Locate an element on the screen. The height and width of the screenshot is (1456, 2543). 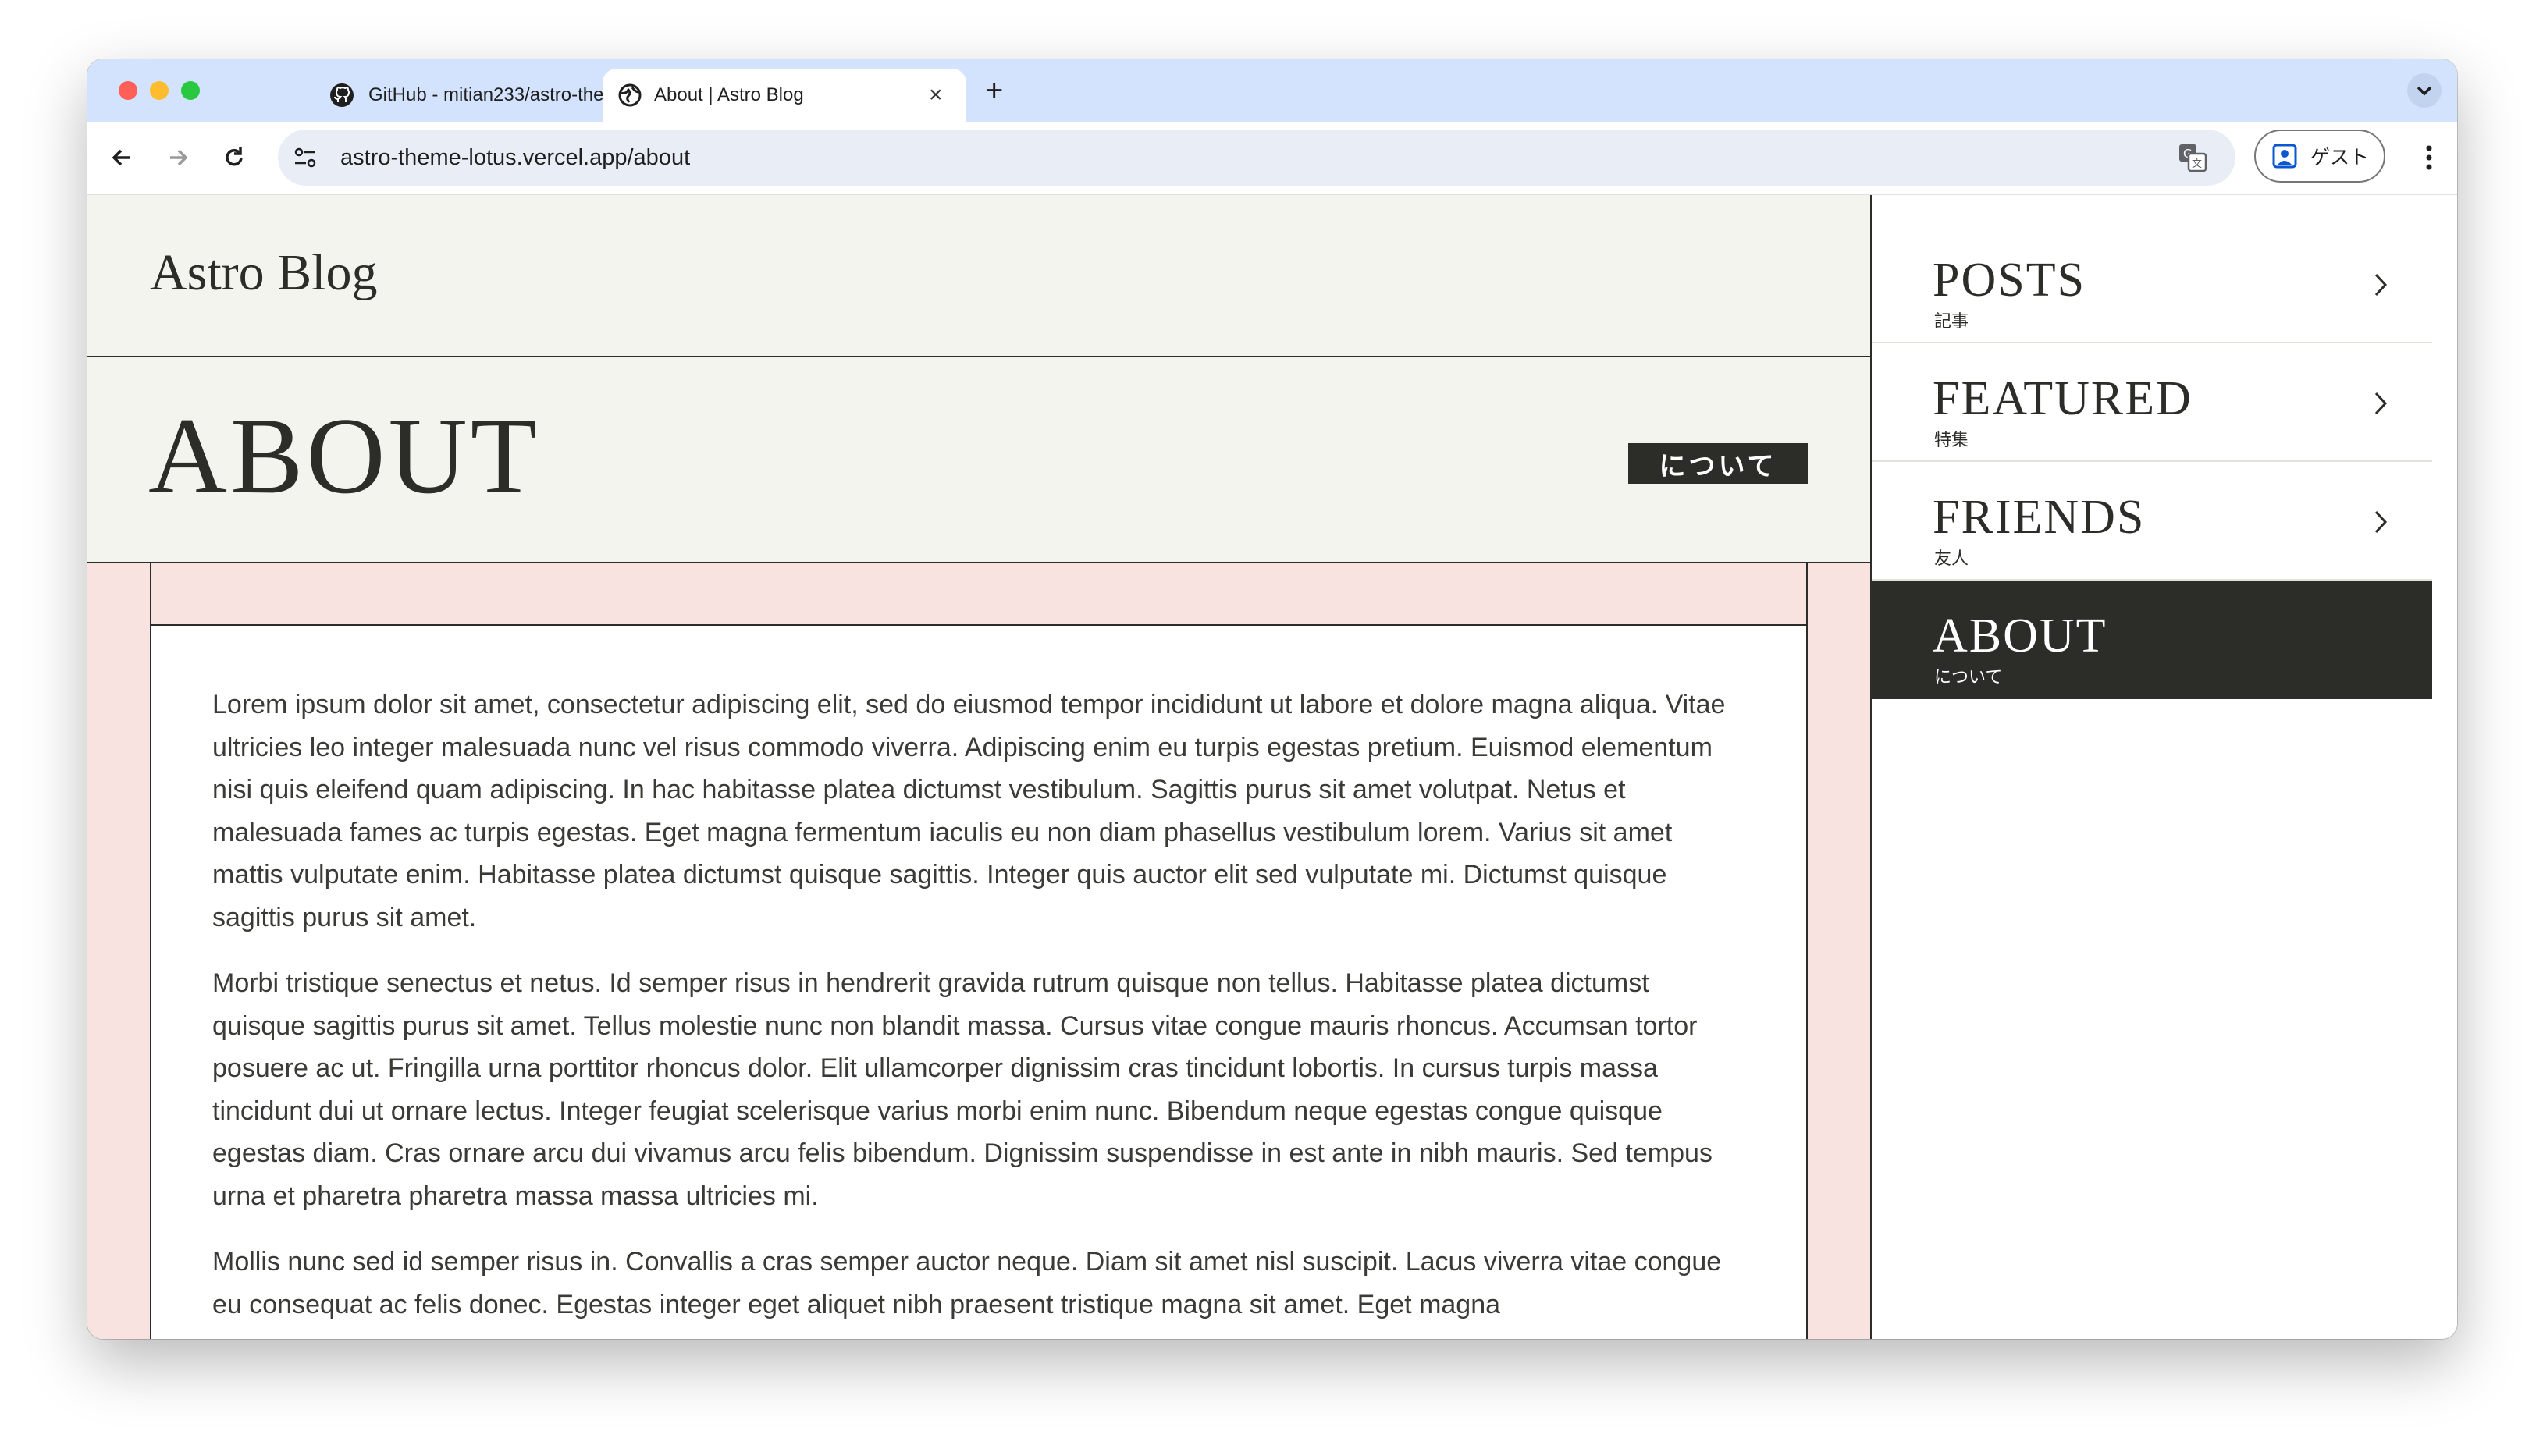
close-window-button is located at coordinates (128, 91).